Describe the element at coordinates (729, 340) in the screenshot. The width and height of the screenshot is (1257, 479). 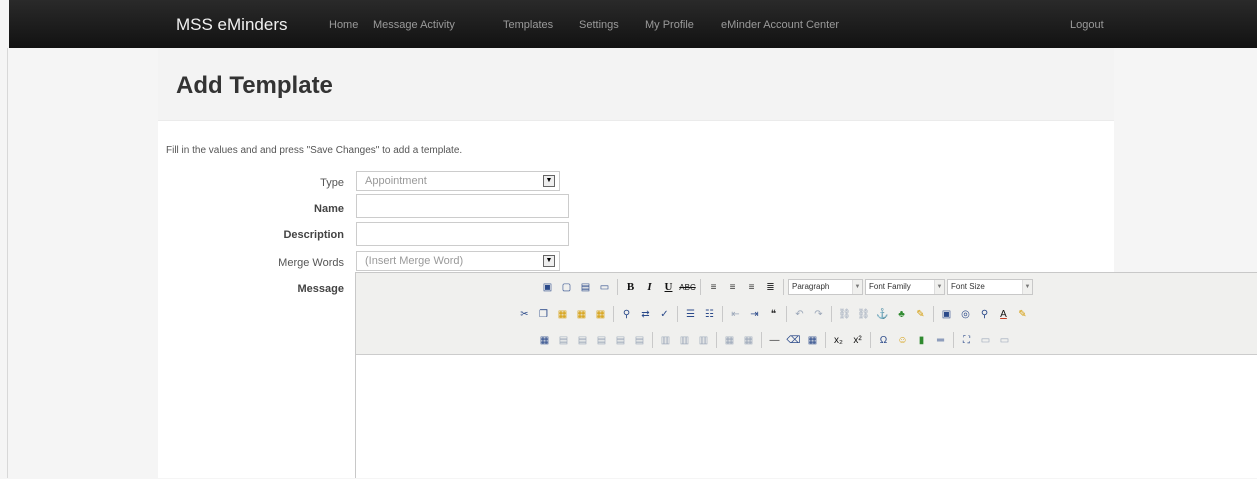
I see `split-cells-icon: ▦` at that location.